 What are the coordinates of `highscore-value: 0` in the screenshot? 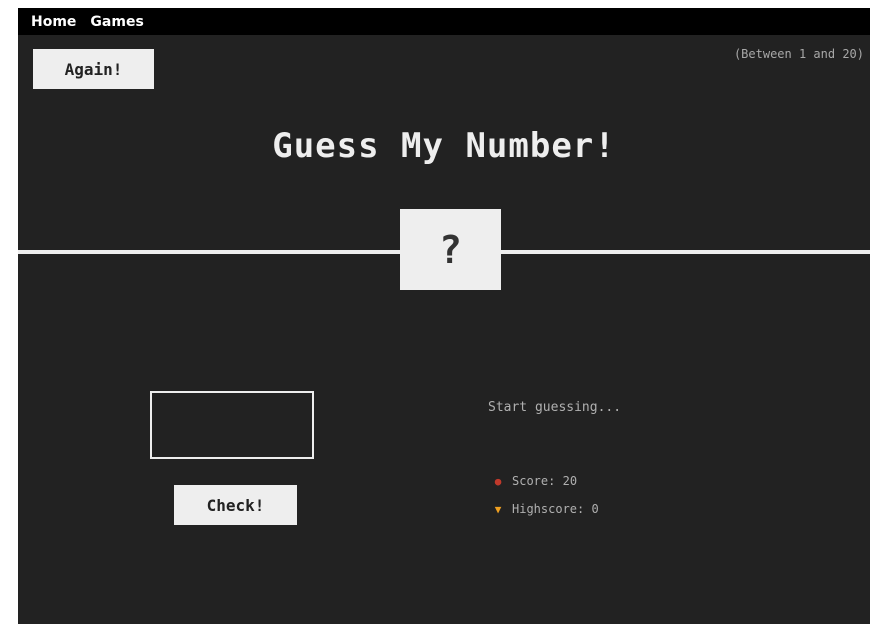 It's located at (595, 509).